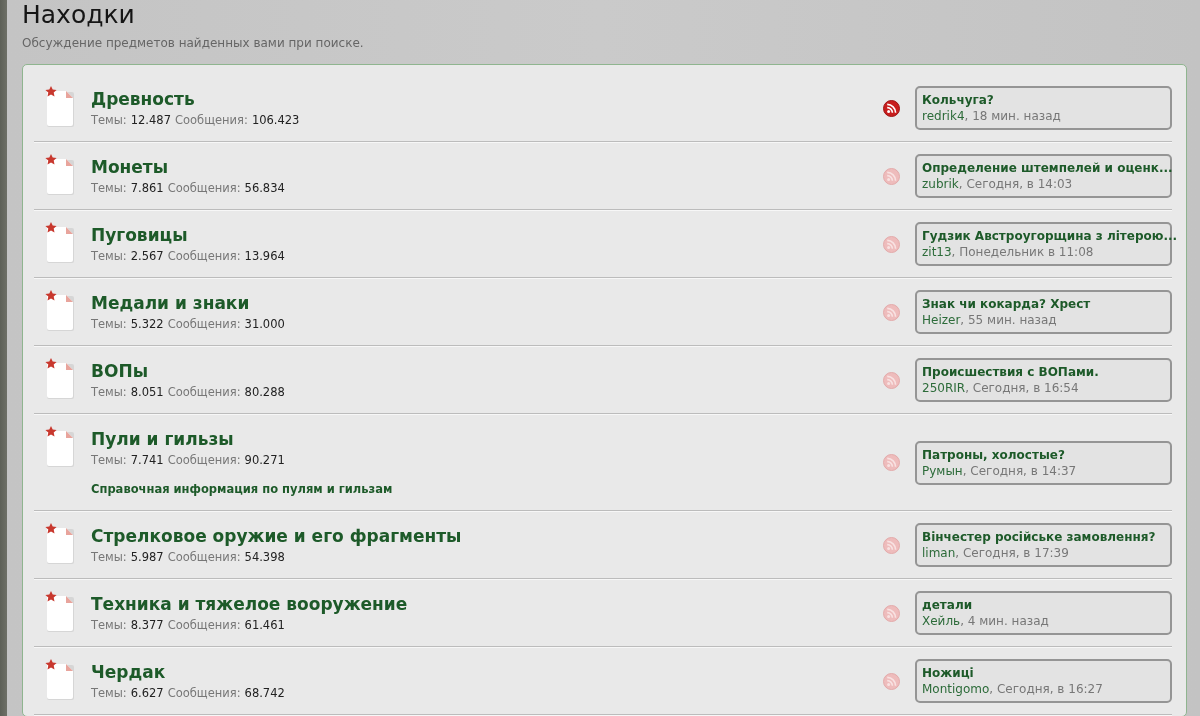 This screenshot has width=1200, height=716. What do you see at coordinates (139, 235) in the screenshot?
I see `forum-title-link: Пуговицы` at bounding box center [139, 235].